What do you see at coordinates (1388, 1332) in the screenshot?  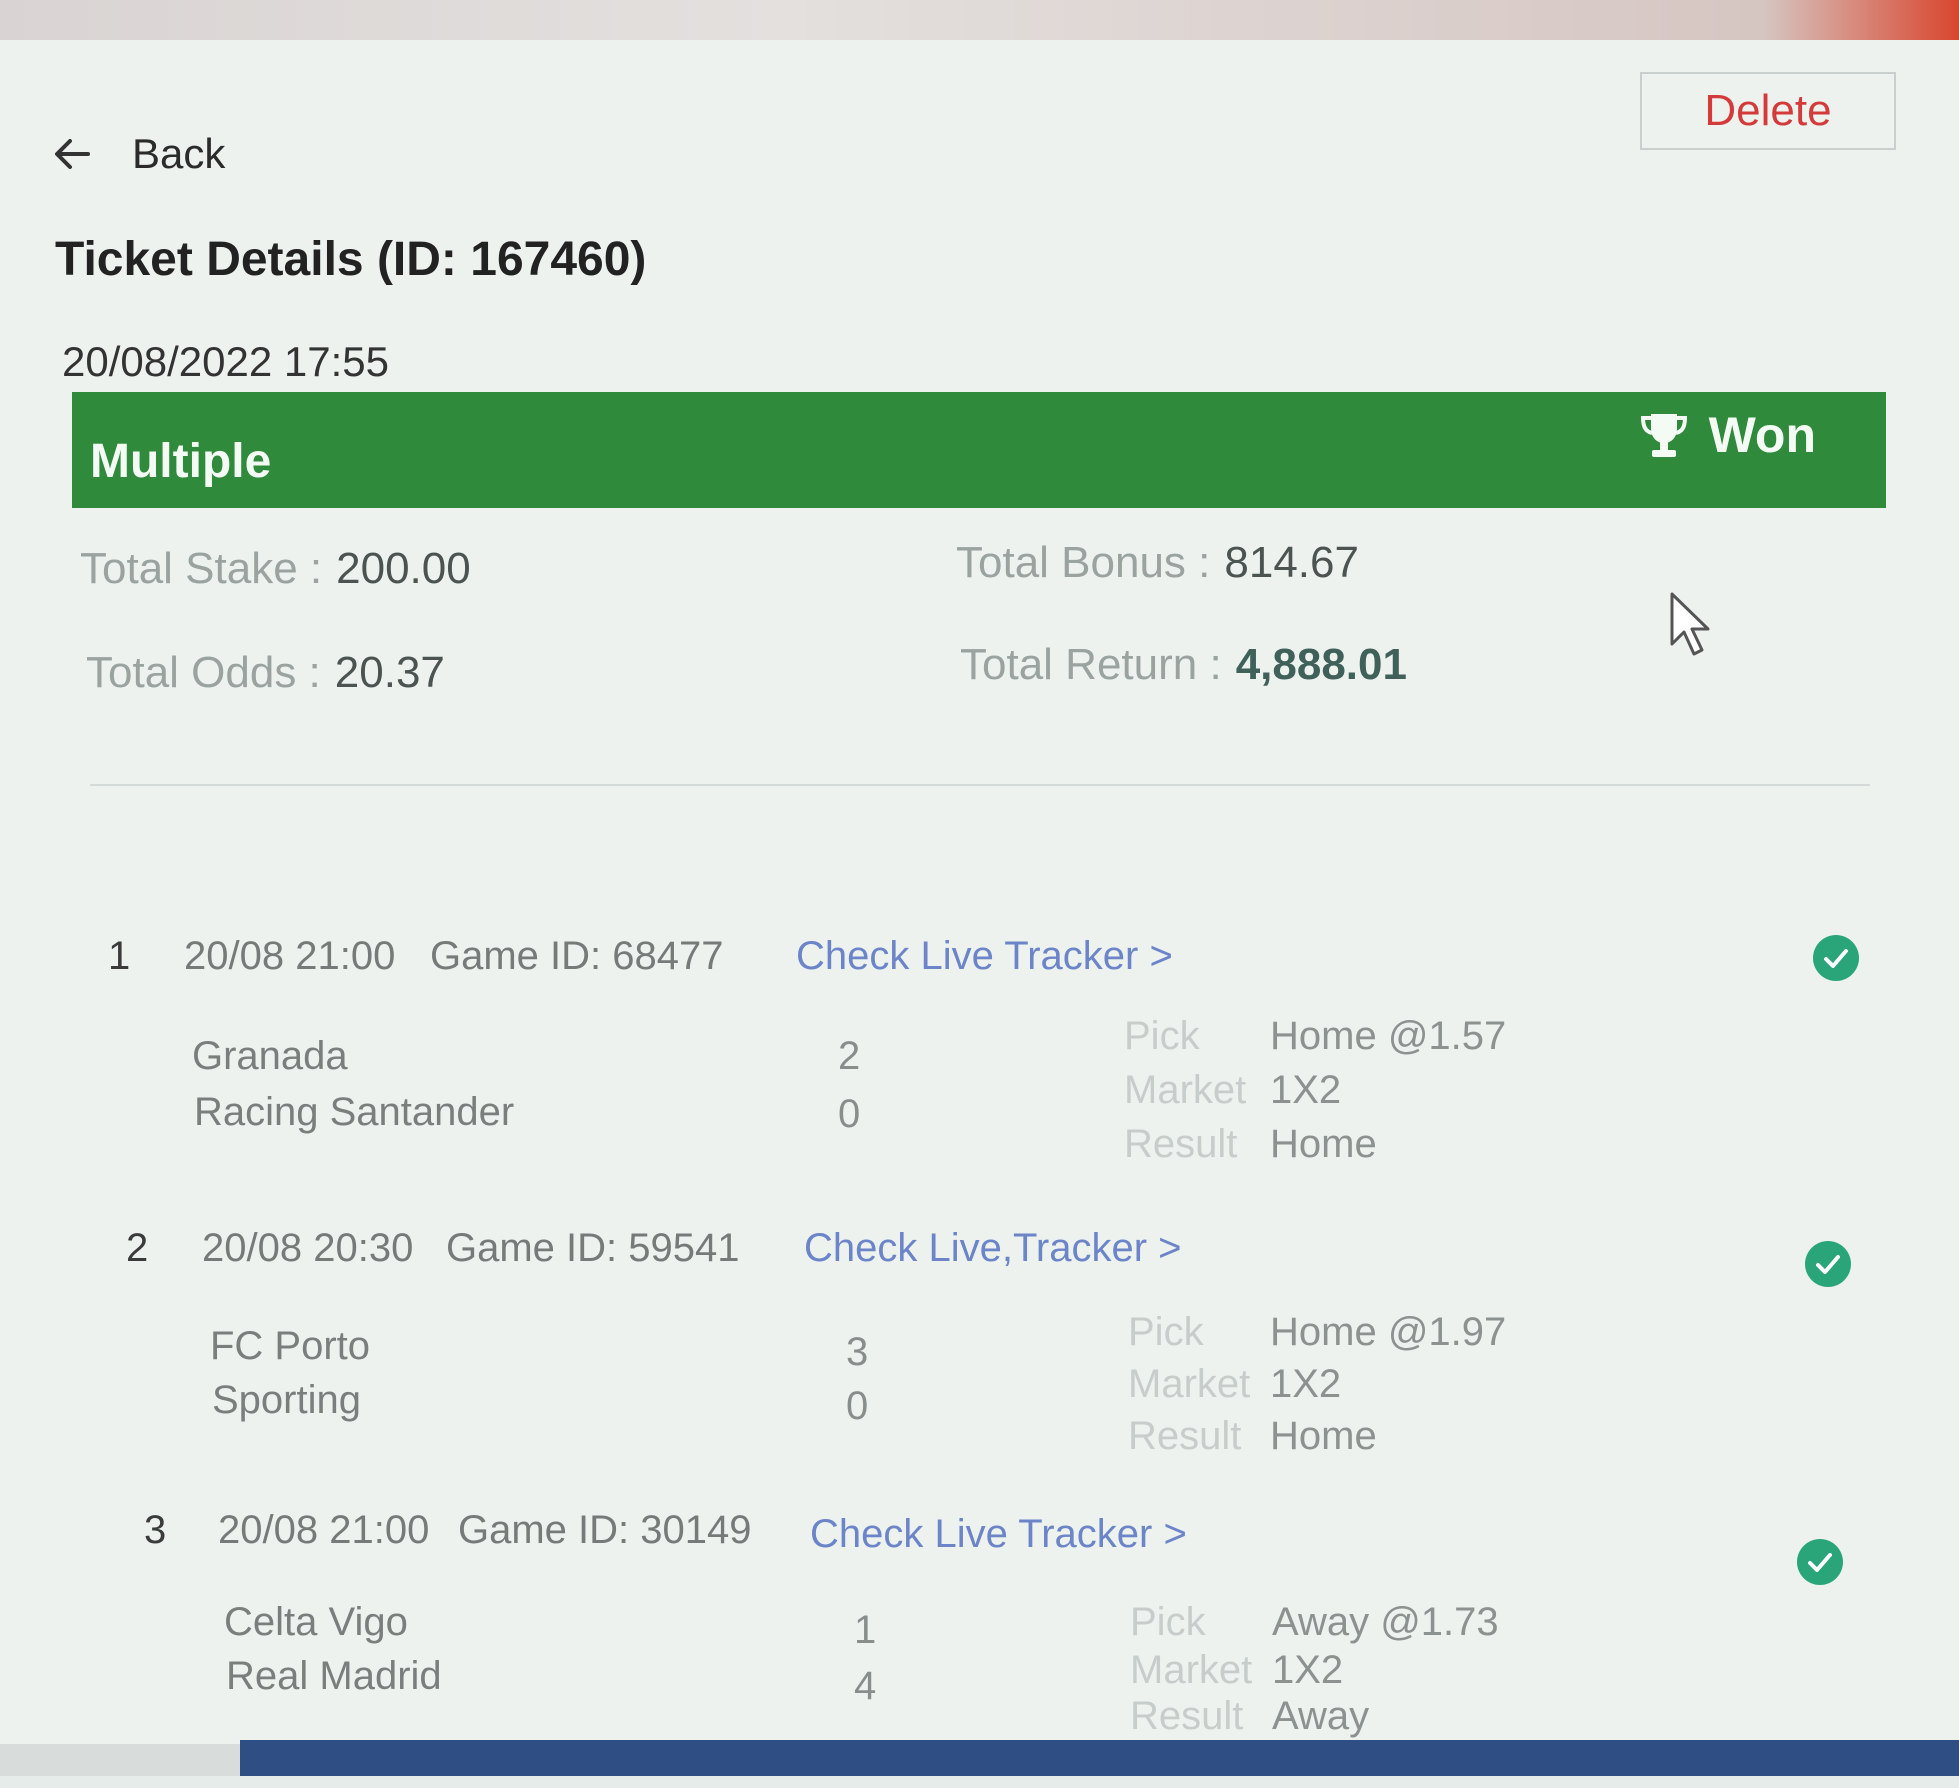 I see `pick-value: Home @1.97` at bounding box center [1388, 1332].